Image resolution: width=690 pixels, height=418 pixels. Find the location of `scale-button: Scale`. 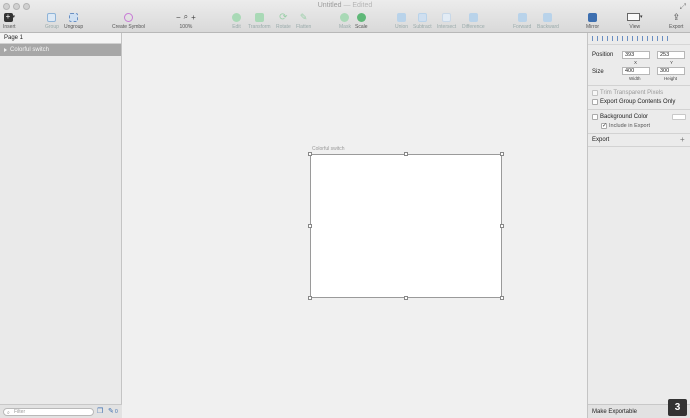

scale-button: Scale is located at coordinates (361, 21).